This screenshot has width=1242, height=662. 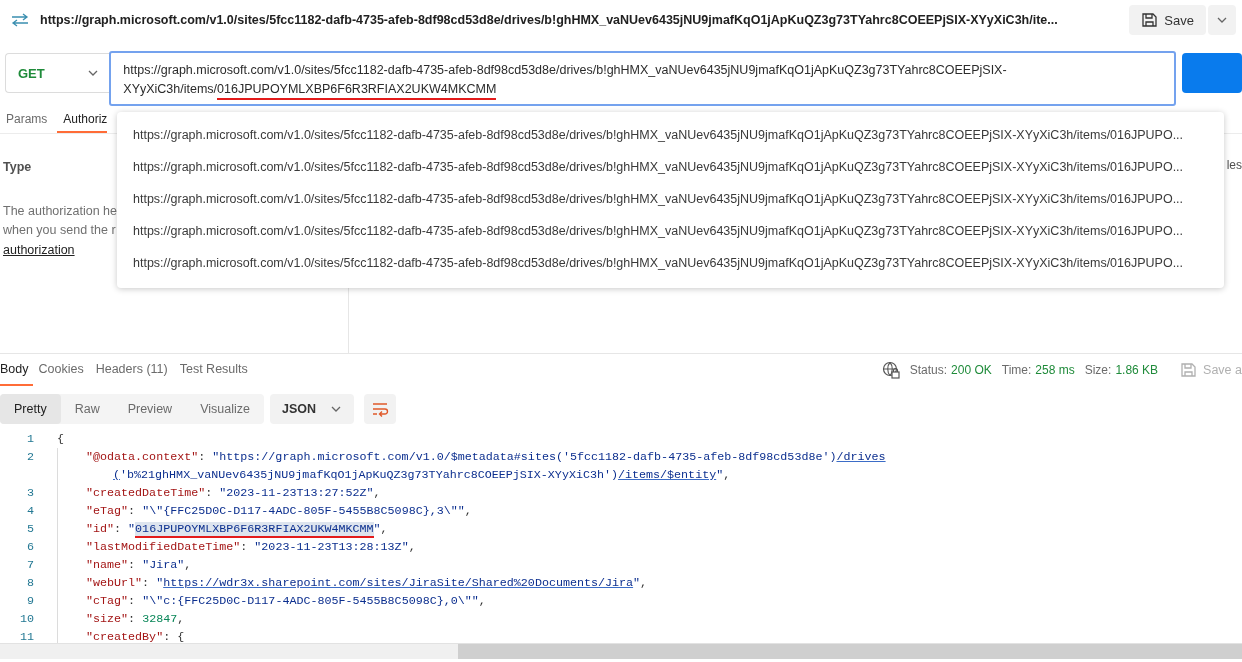 I want to click on code-line: "id": "016JPUPOYMLXBP6F6R3RFIAX2UKW4MKCMM",, so click(x=237, y=529).